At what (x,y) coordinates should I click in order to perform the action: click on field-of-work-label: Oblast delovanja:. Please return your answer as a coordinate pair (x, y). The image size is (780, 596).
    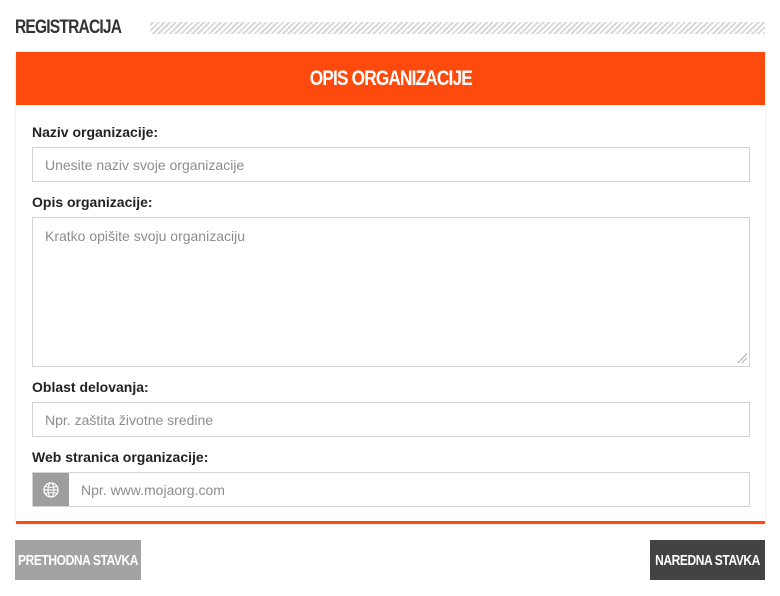
    Looking at the image, I should click on (90, 387).